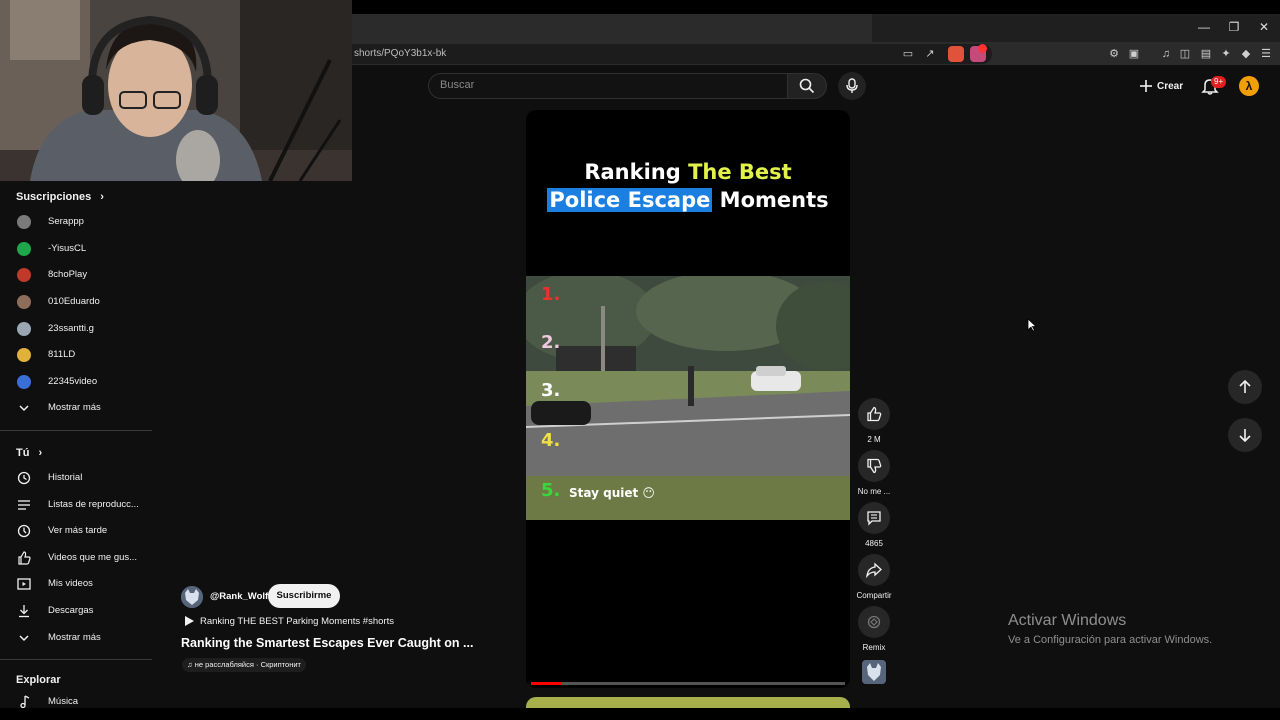 The width and height of the screenshot is (1280, 720). I want to click on comment-icon, so click(874, 518).